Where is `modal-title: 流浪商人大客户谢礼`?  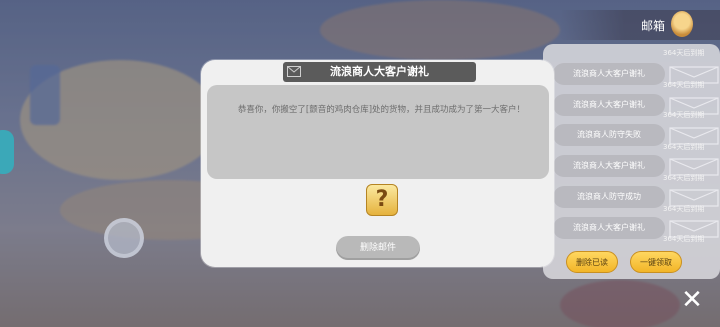 modal-title: 流浪商人大客户谢礼 is located at coordinates (379, 71).